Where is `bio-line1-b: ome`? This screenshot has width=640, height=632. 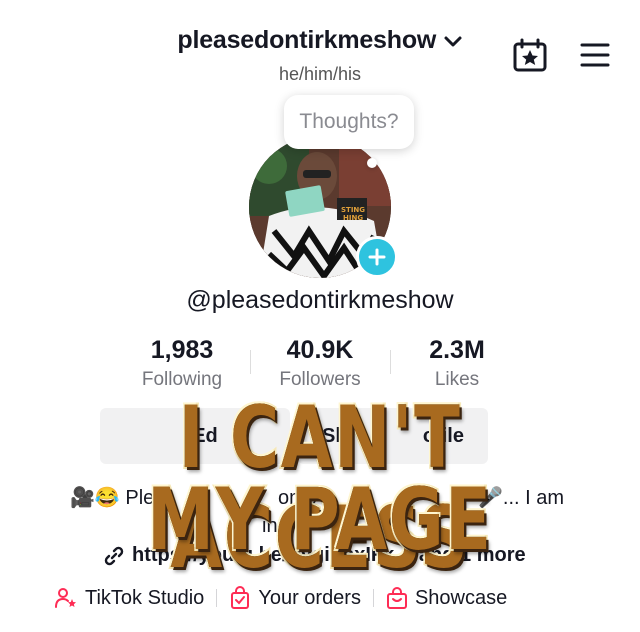 bio-line1-b: ome is located at coordinates (297, 498).